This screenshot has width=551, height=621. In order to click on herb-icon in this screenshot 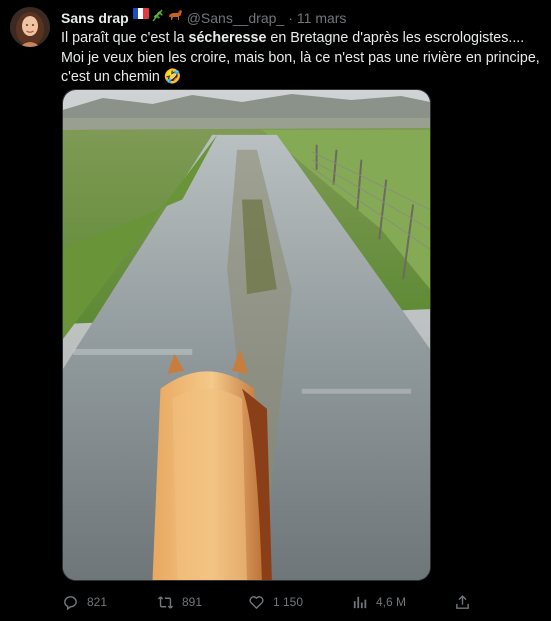, I will do `click(158, 17)`.